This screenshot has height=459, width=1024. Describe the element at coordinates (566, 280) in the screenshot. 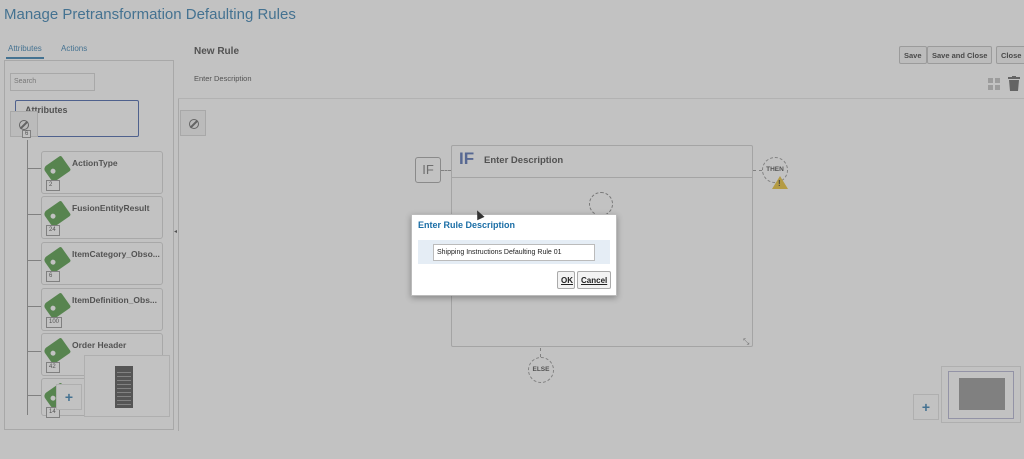

I see `ok-button: OK` at that location.